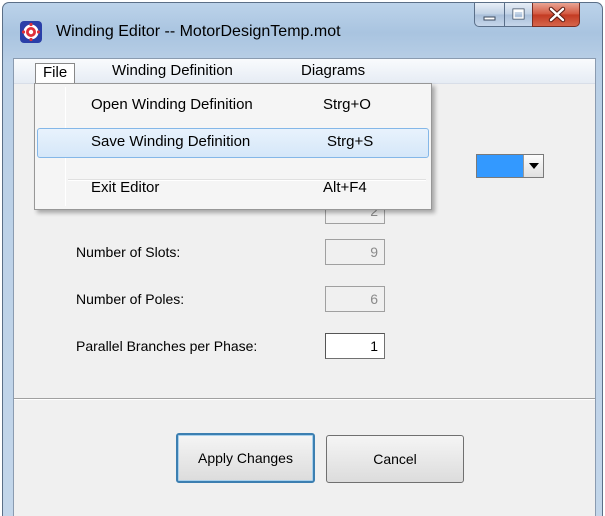  What do you see at coordinates (233, 189) in the screenshot?
I see `menu-item-exit-editor: Exit Editor Alt+F4` at bounding box center [233, 189].